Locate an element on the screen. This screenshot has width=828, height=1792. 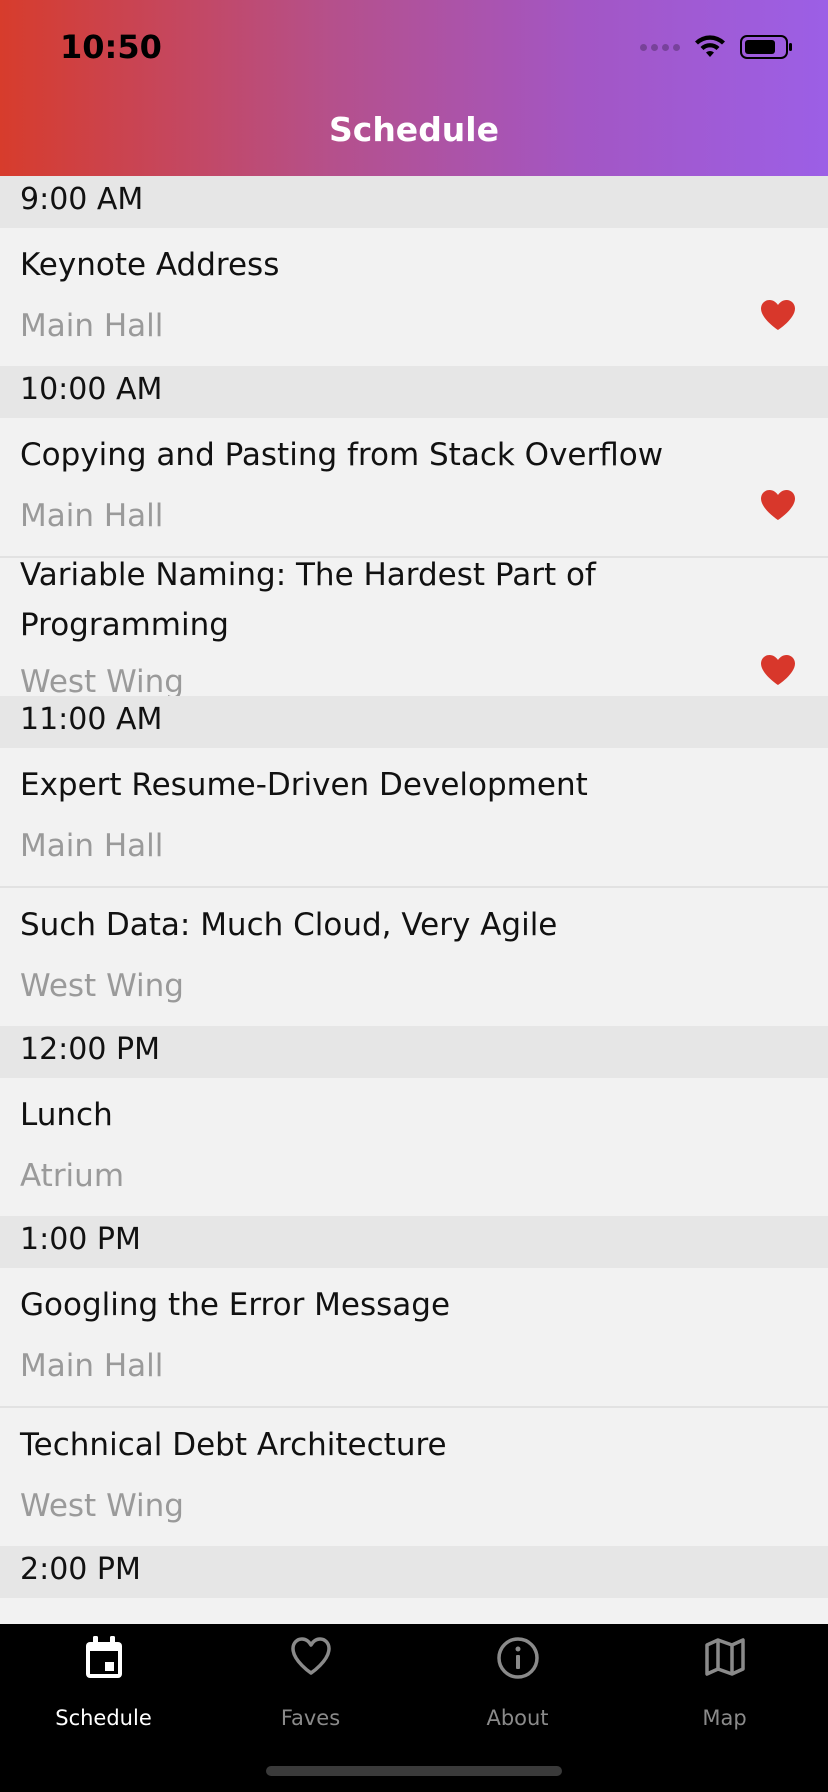
session-row: Googling the Error Message Main Hall is located at coordinates (414, 1338).